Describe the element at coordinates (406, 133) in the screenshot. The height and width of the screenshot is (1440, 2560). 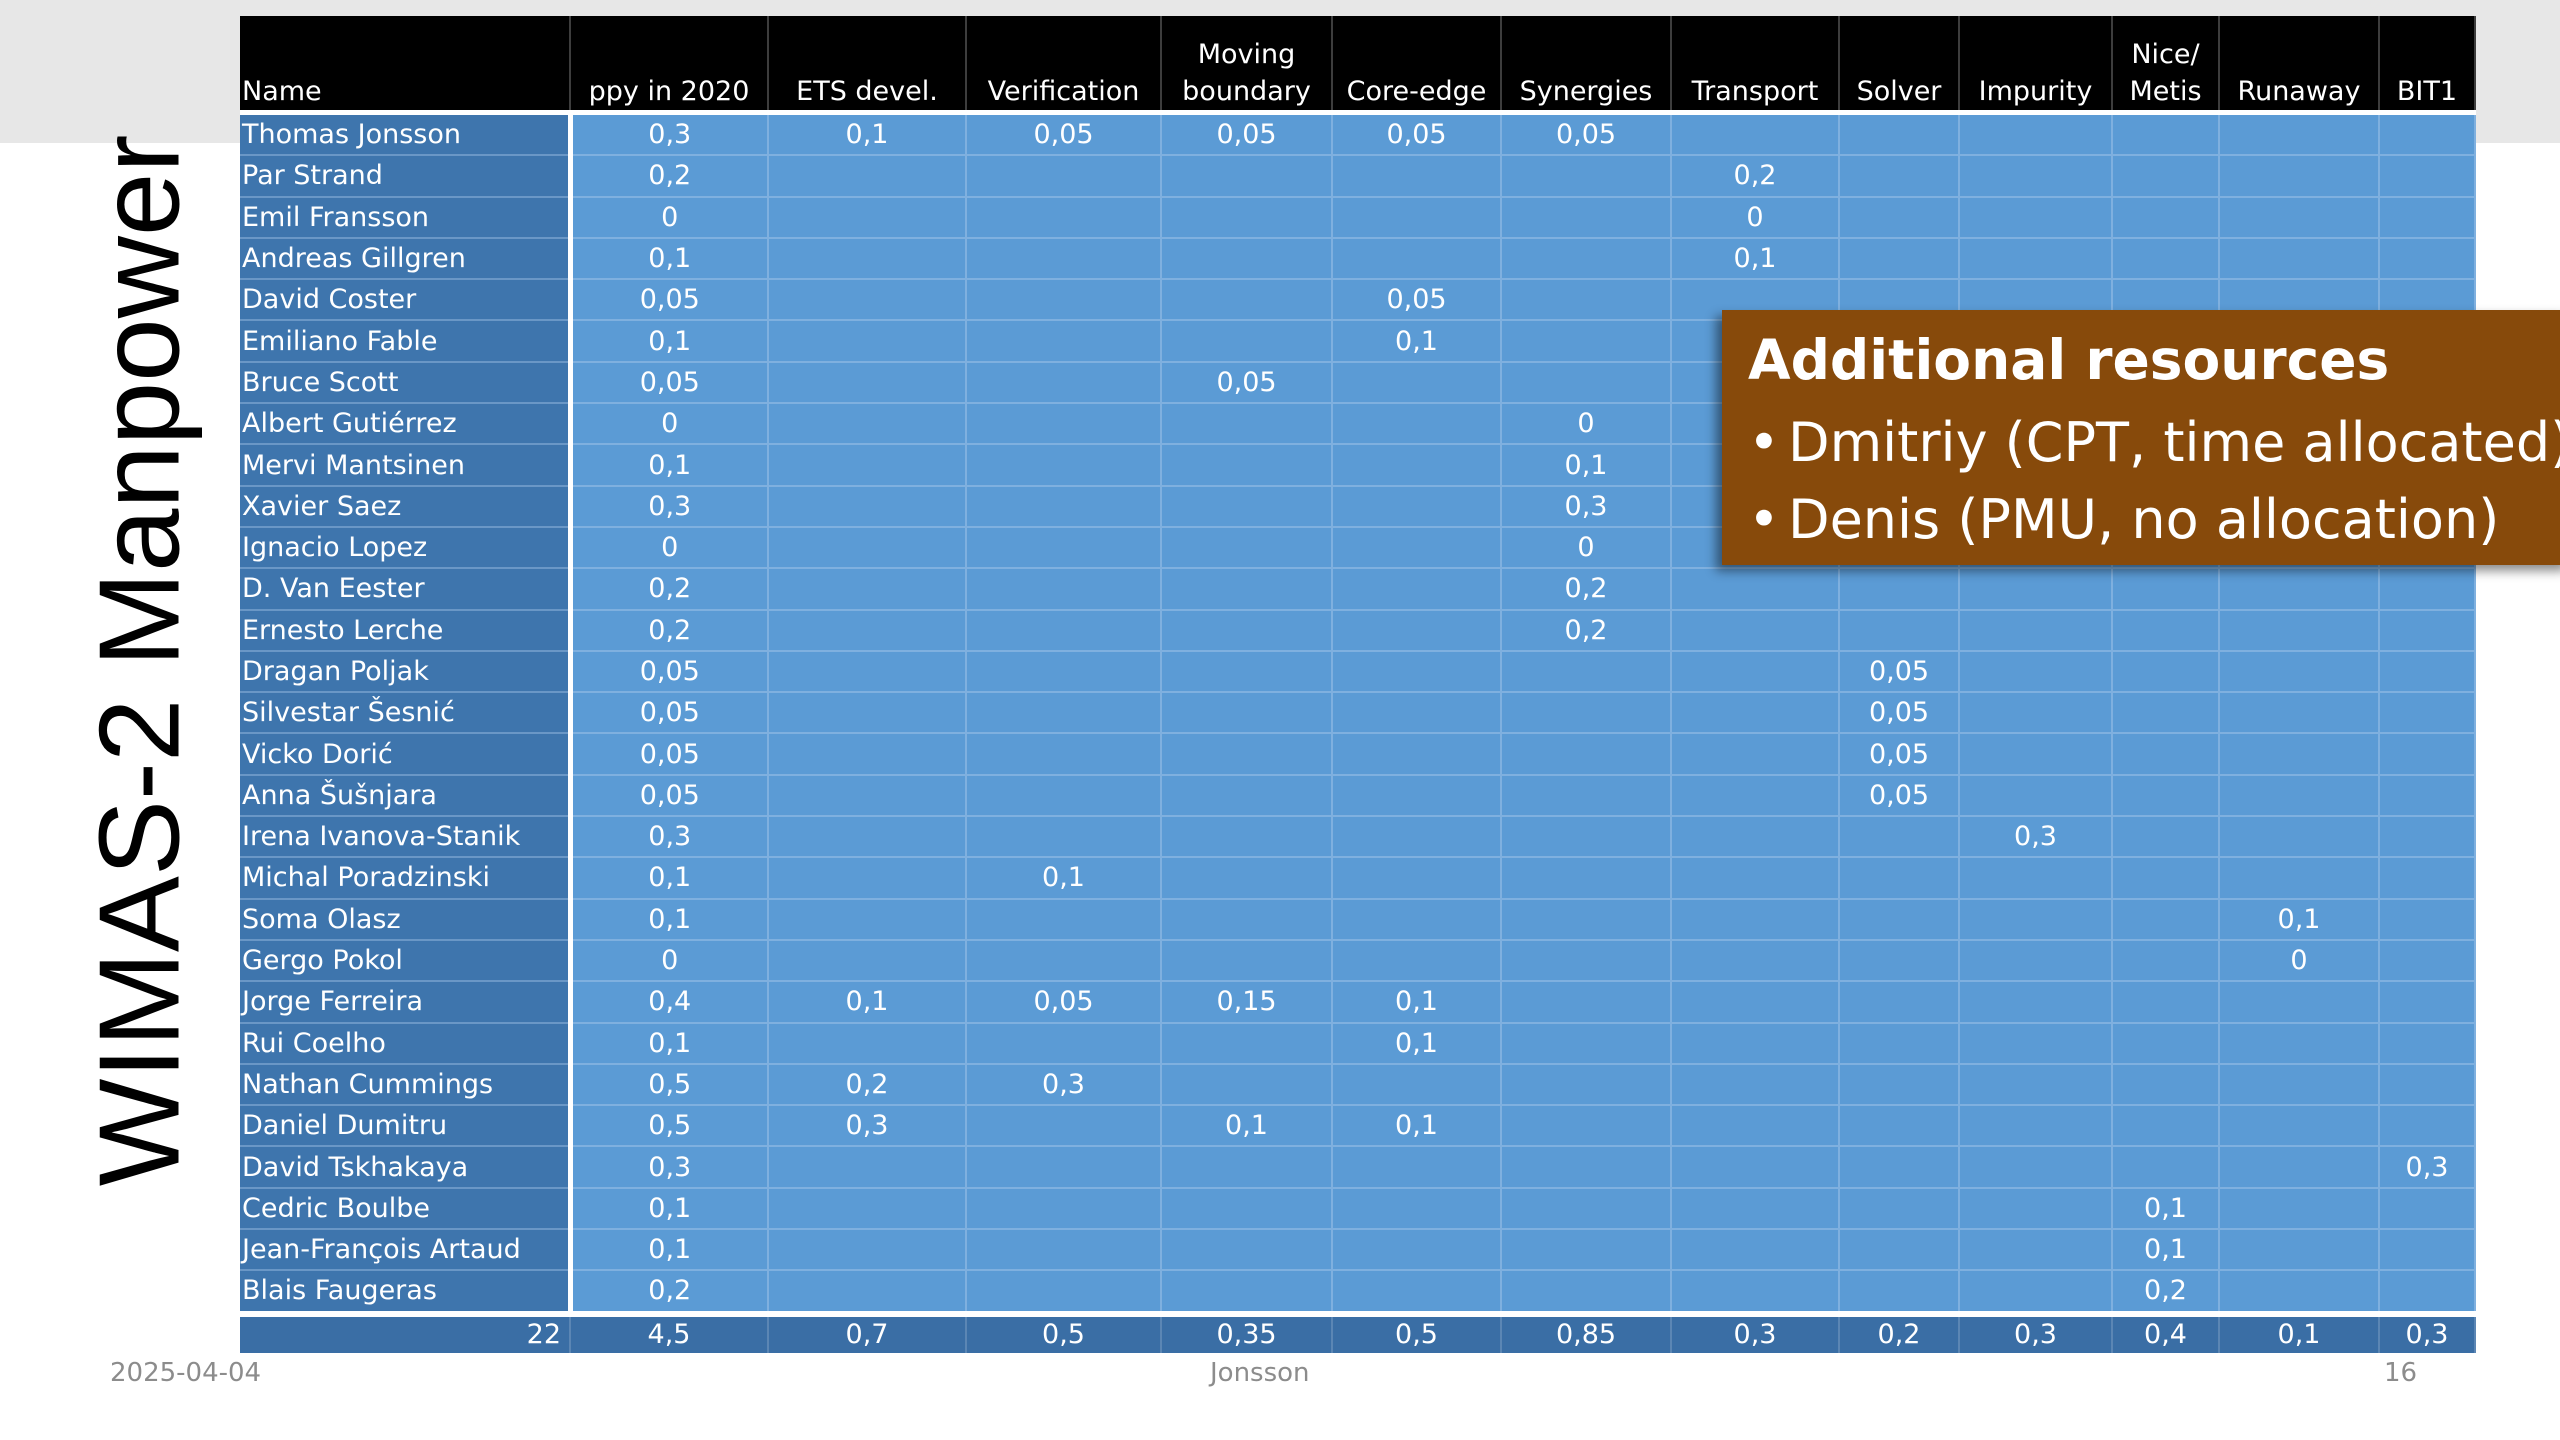
I see `person-name-cell: Thomas Jonsson` at that location.